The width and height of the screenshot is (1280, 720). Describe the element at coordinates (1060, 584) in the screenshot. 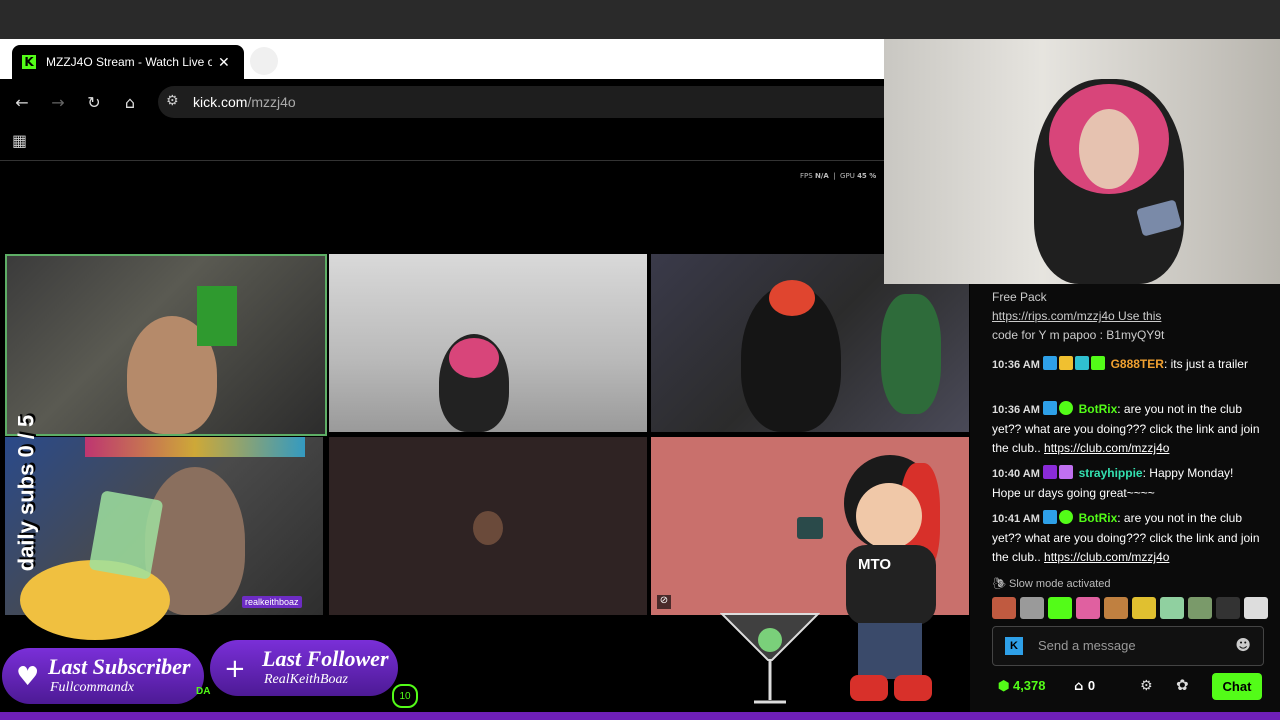

I see `slow-mode-text: Slow mode activated` at that location.